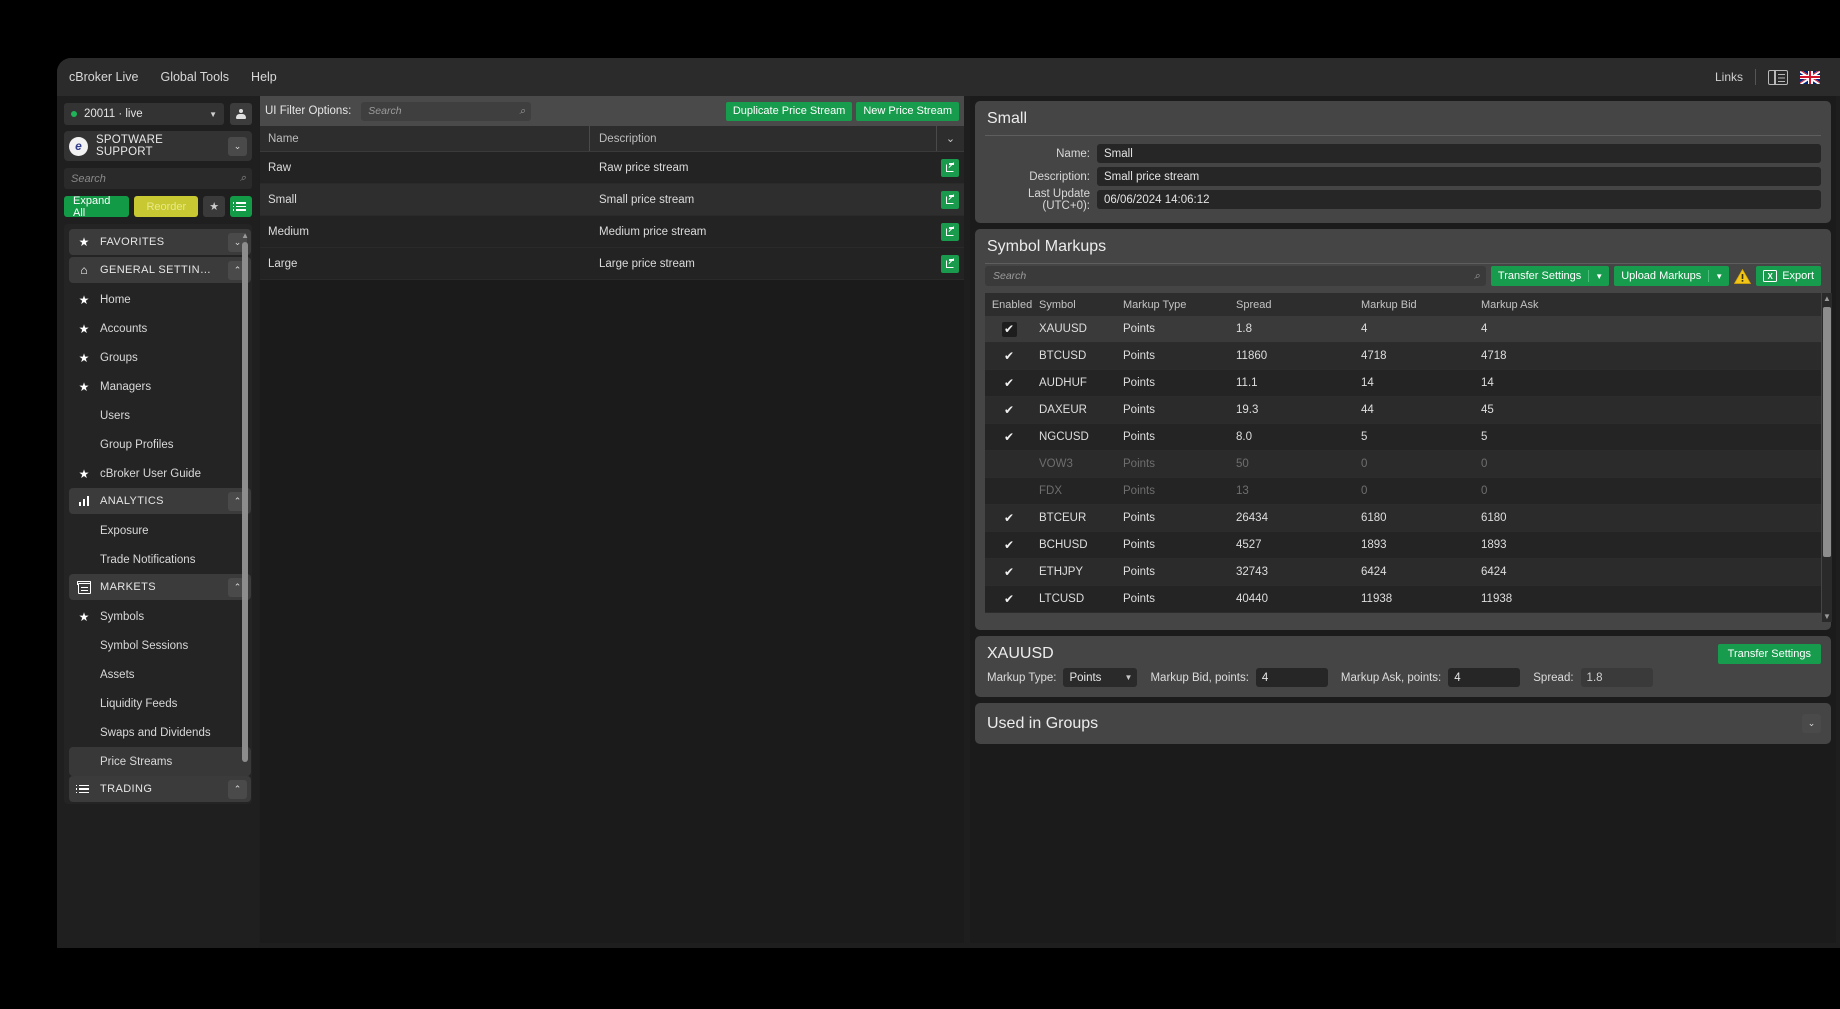 This screenshot has width=1840, height=1009. Describe the element at coordinates (789, 111) in the screenshot. I see `duplicate-price-stream-button: Duplicate Price Stream` at that location.